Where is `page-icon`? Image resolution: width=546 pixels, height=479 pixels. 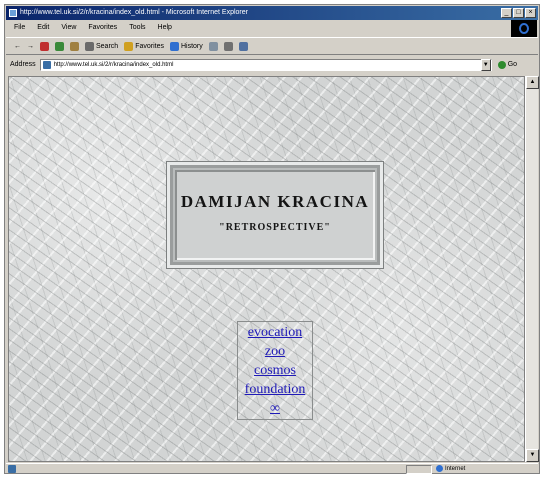 page-icon is located at coordinates (46, 64).